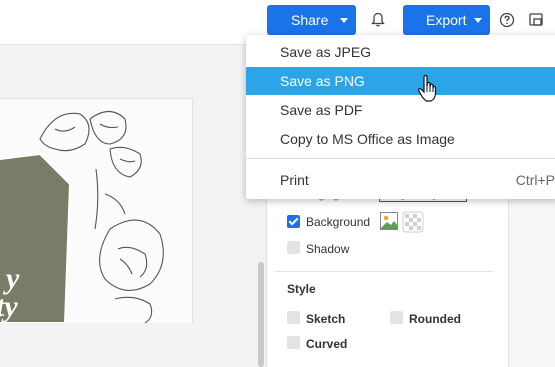 Image resolution: width=555 pixels, height=367 pixels. I want to click on share-button-label: Share, so click(310, 20).